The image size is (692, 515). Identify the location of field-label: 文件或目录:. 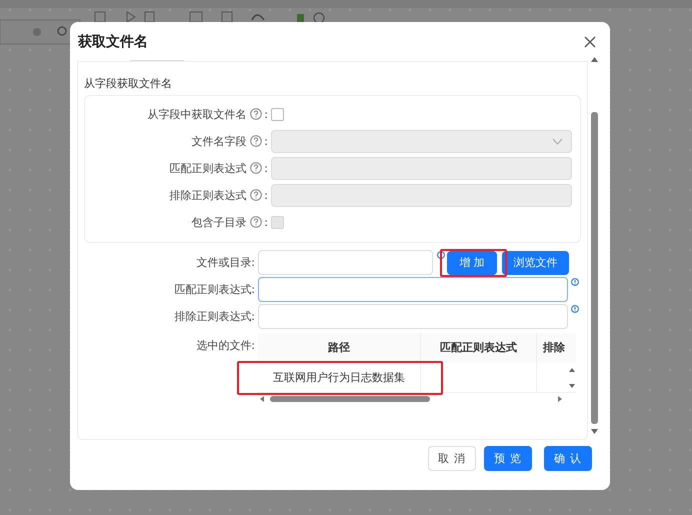
(225, 262).